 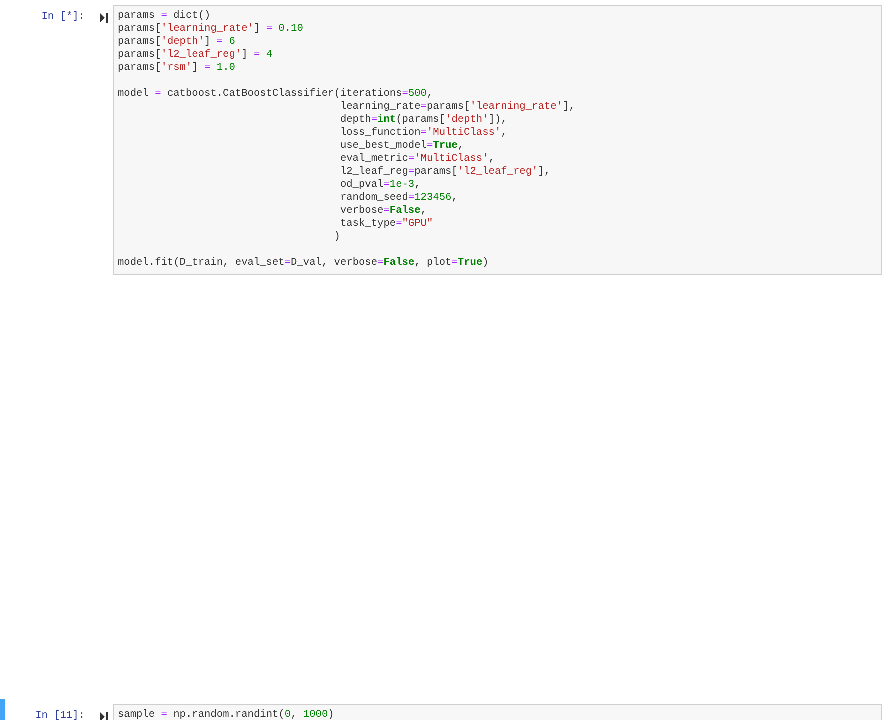 What do you see at coordinates (497, 712) in the screenshot?
I see `code-input-area: sample = np.random.randint(0, 1000)` at bounding box center [497, 712].